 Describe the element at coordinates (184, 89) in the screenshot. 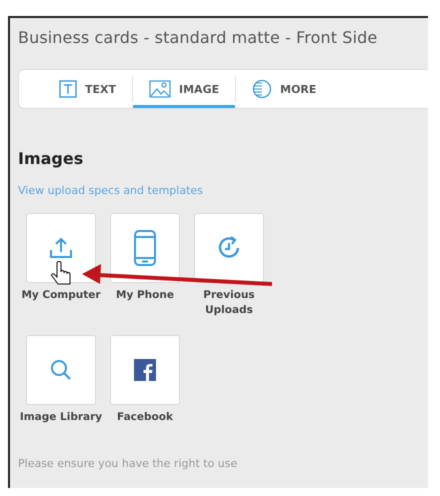

I see `tab: IMAGE` at that location.